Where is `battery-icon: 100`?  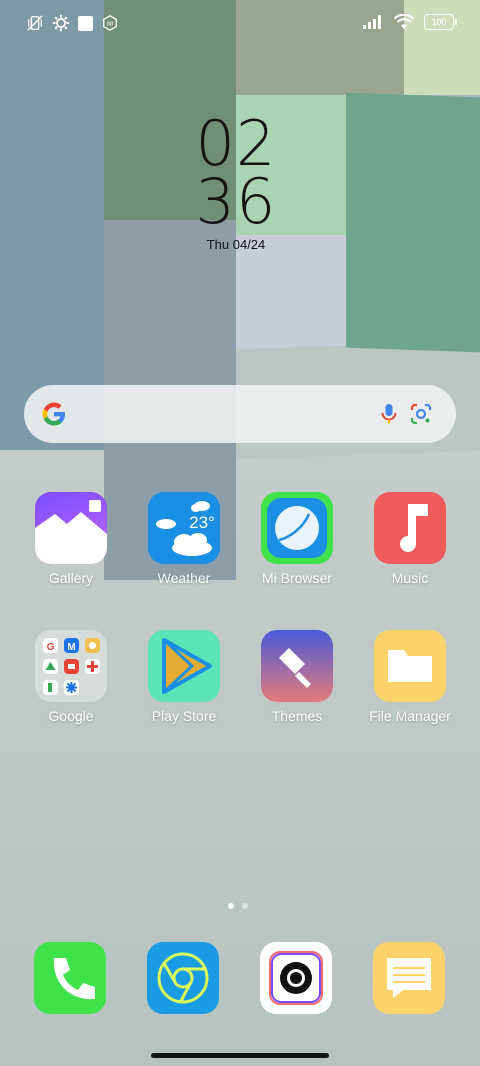
battery-icon: 100 is located at coordinates (440, 22).